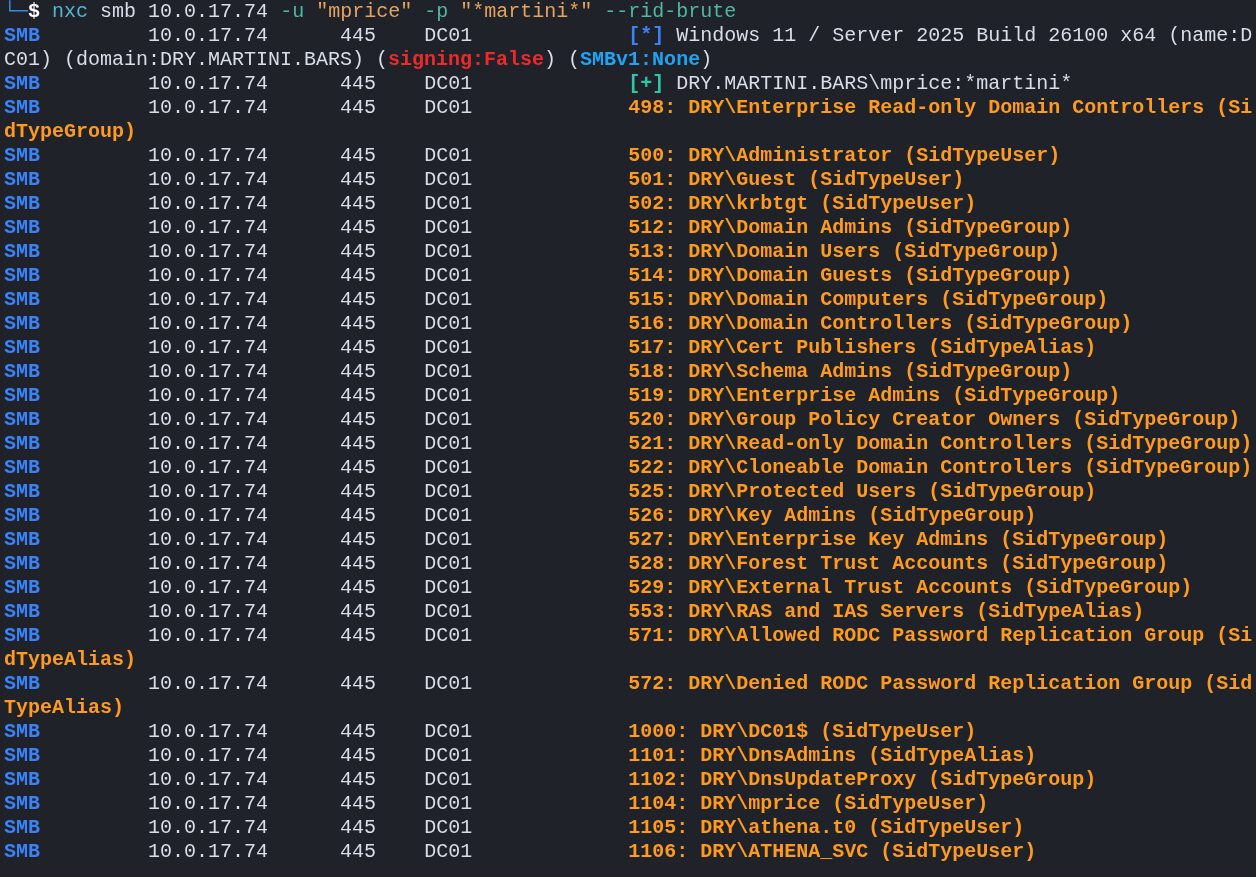  What do you see at coordinates (862, 347) in the screenshot?
I see `log-message: 517: DRY\Cert Publishers (SidTypeAlias)` at bounding box center [862, 347].